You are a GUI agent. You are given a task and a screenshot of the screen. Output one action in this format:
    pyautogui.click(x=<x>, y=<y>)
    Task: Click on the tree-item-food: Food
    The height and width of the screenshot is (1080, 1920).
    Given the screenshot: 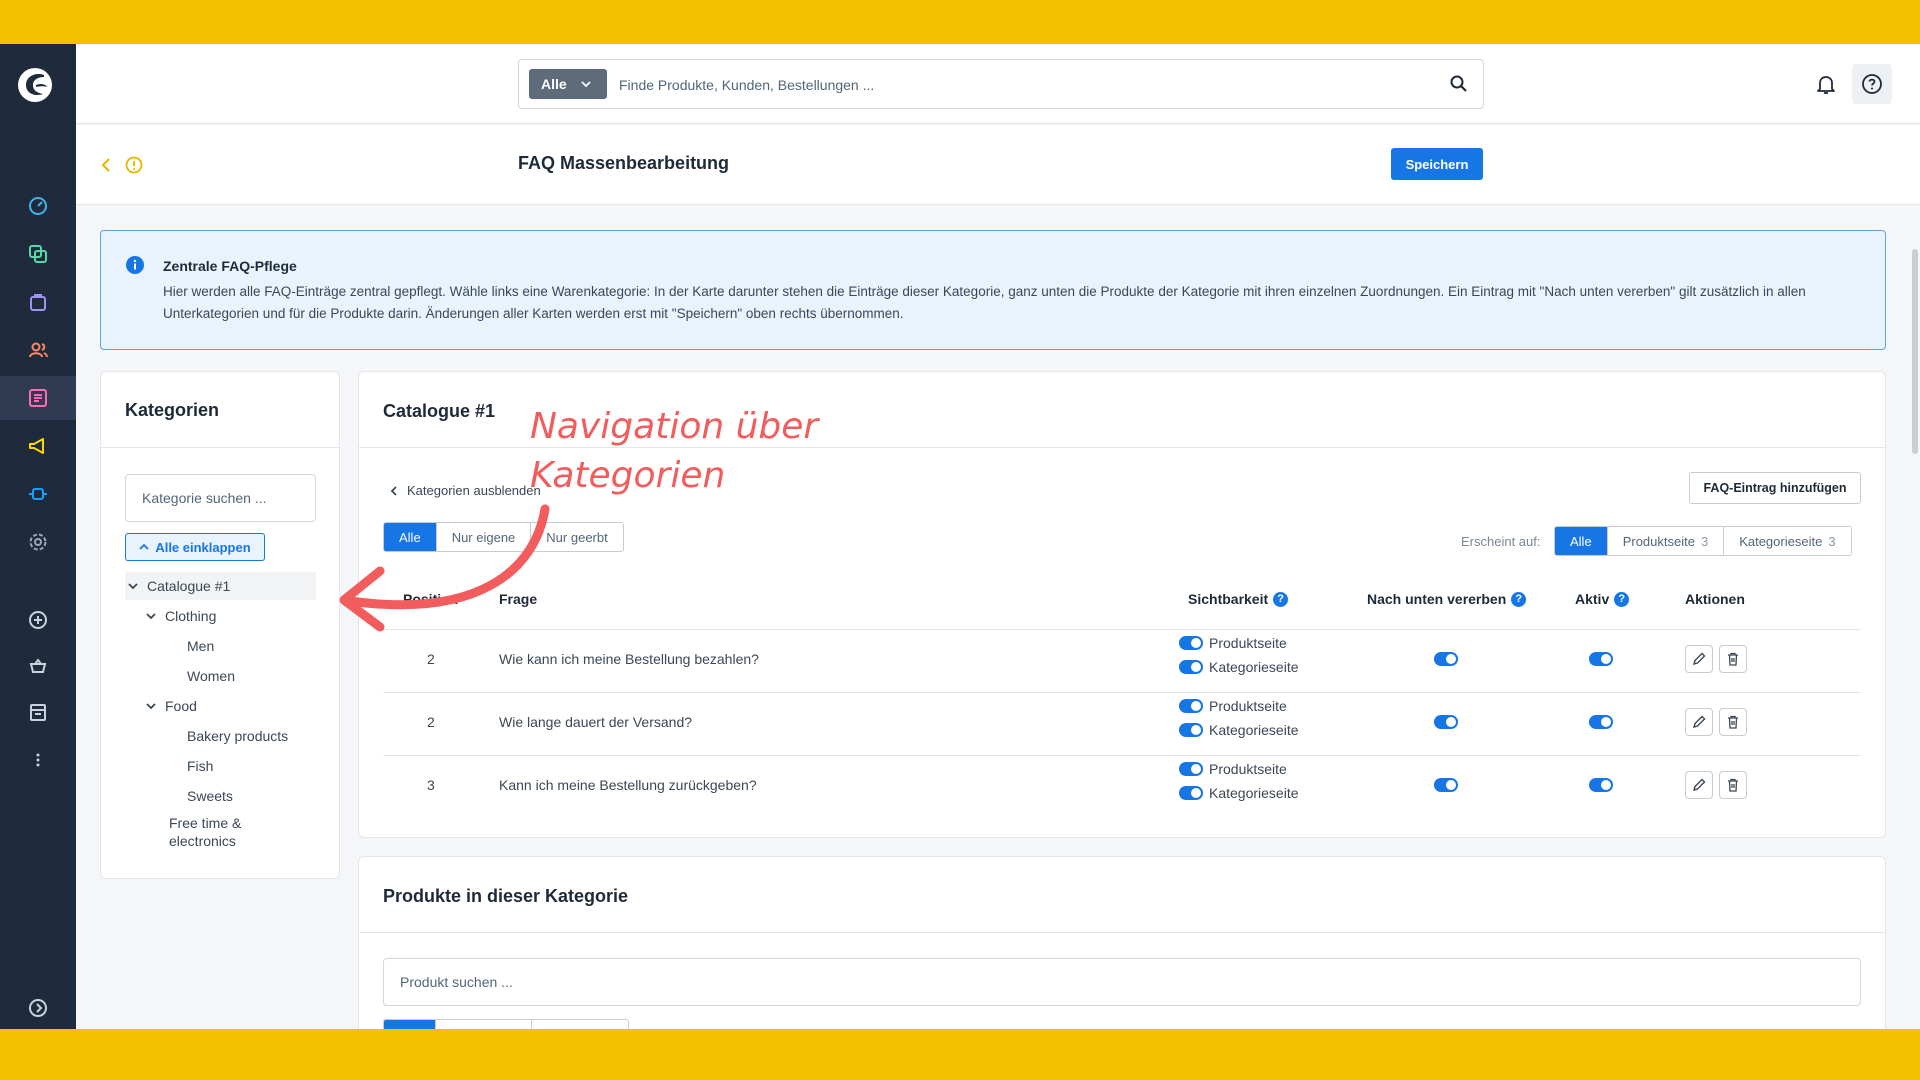 What is the action you would take?
    pyautogui.click(x=170, y=706)
    